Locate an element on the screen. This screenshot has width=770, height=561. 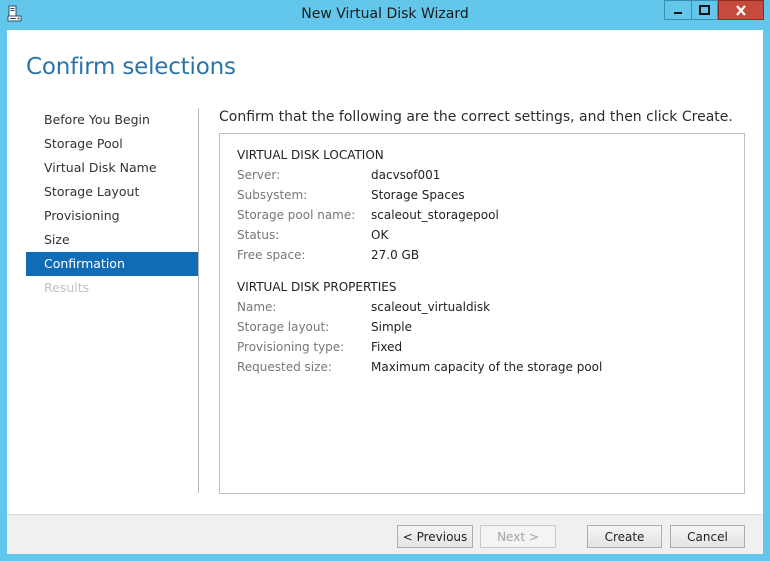
create-button: Create is located at coordinates (624, 536).